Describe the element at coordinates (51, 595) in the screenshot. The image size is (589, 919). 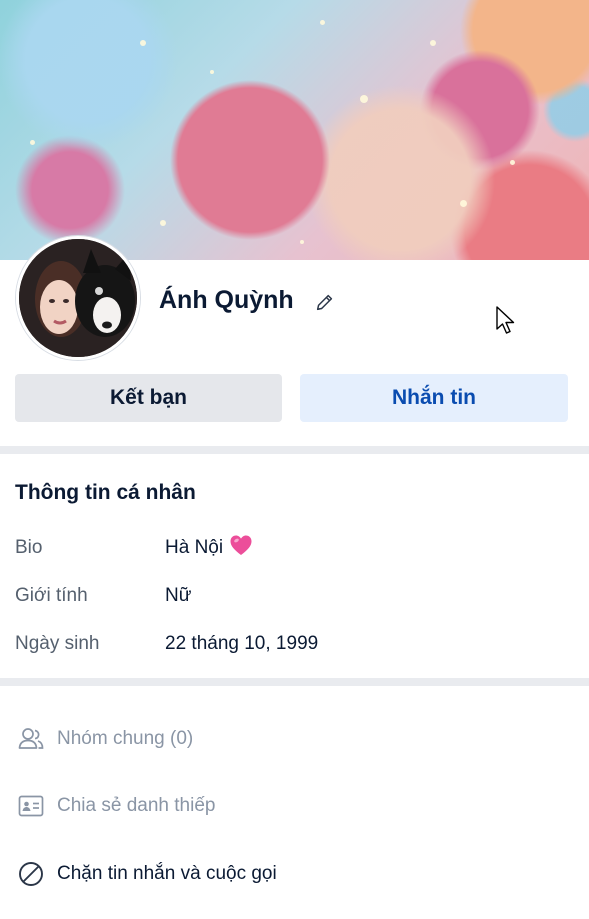
I see `gender-label: Giới tính` at that location.